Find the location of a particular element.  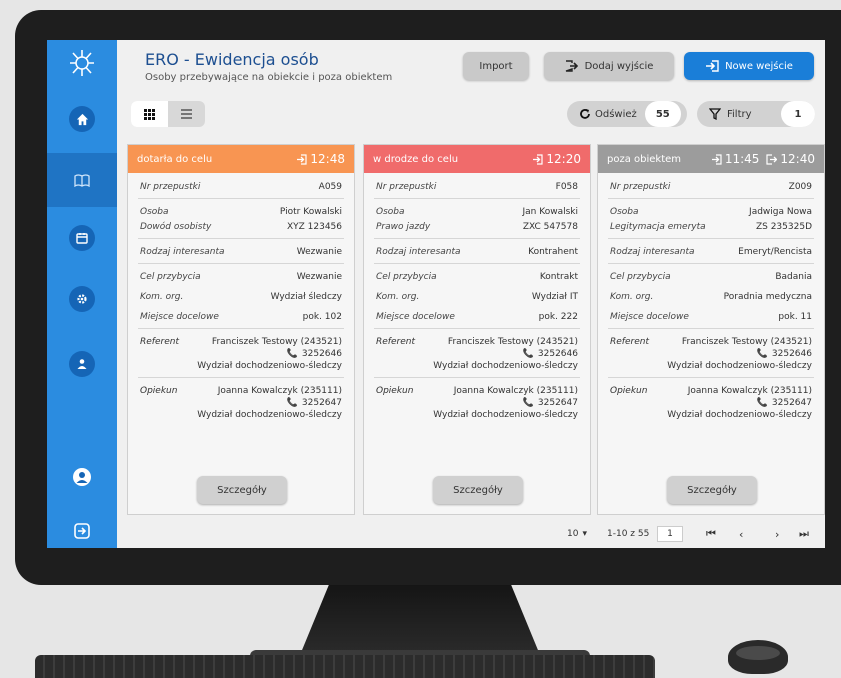

visitor-type-label: Rodzaj interesanta is located at coordinates (418, 252).